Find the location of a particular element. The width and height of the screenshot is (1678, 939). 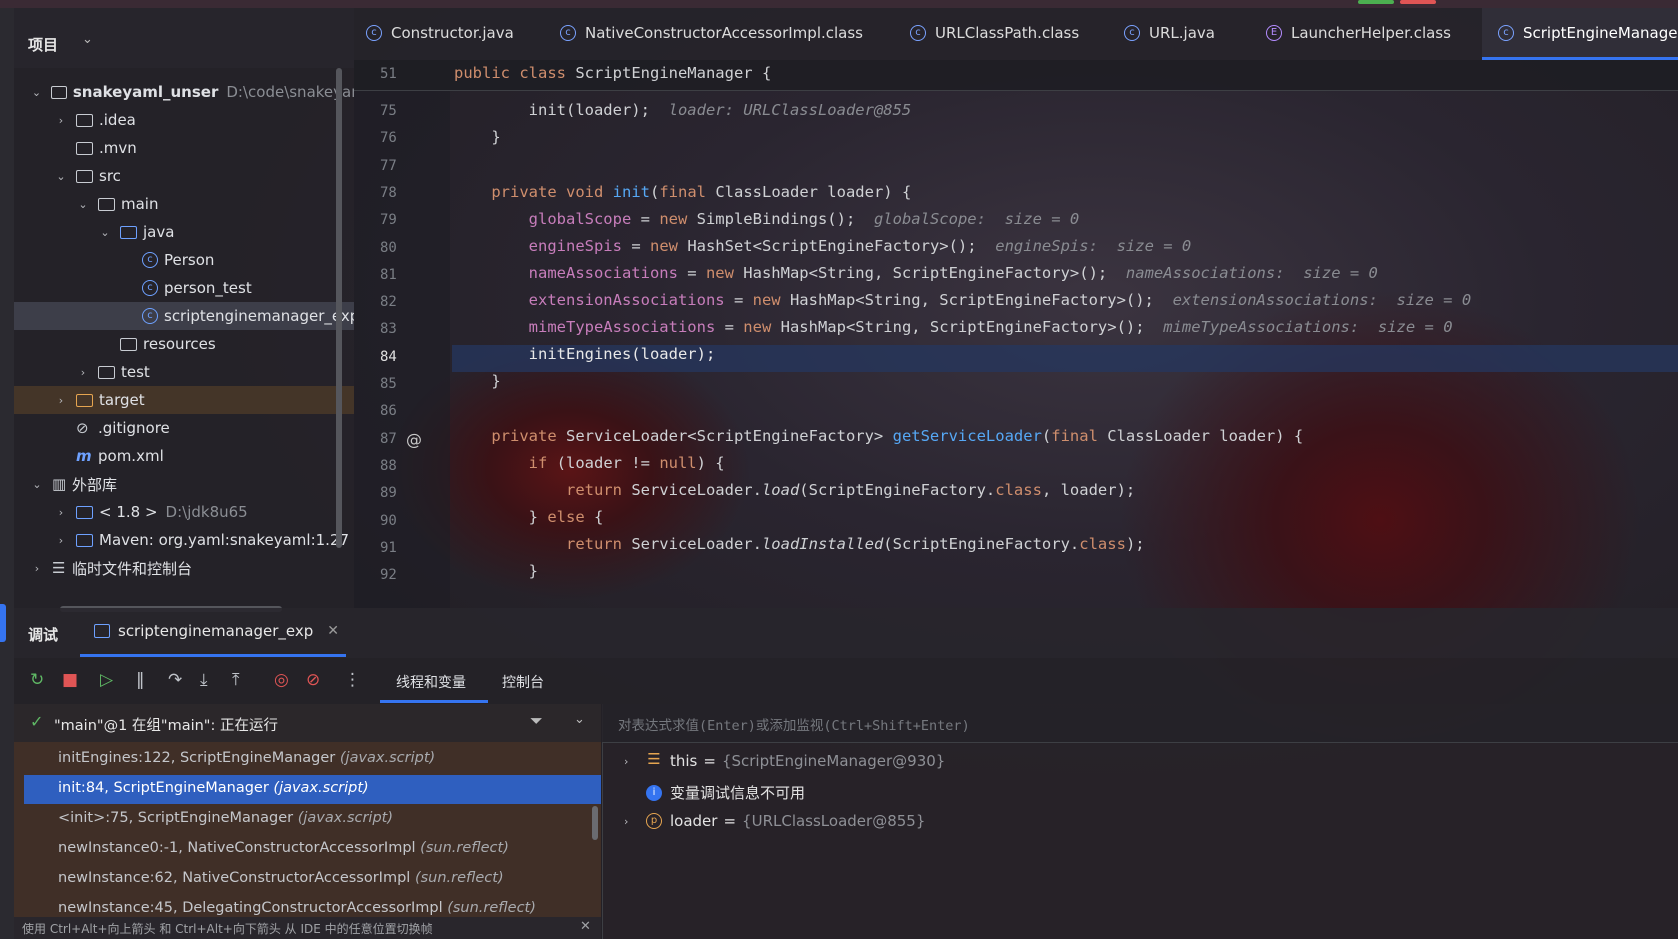

resume-icon: ▷ is located at coordinates (106, 680).